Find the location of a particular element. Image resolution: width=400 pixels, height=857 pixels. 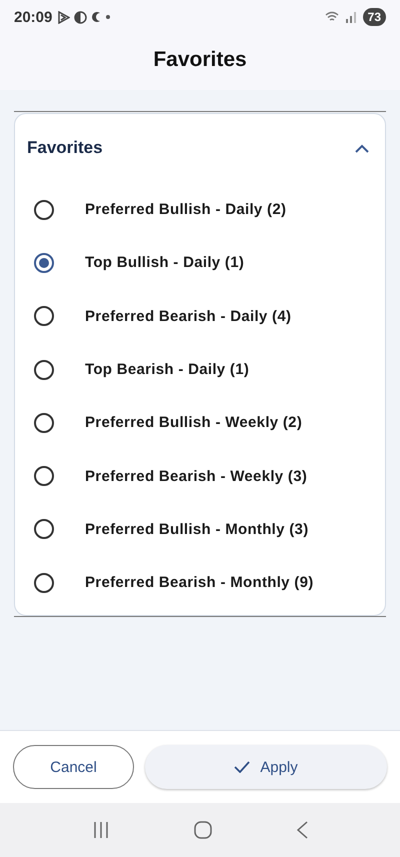

status-time: 20:09 is located at coordinates (33, 17).